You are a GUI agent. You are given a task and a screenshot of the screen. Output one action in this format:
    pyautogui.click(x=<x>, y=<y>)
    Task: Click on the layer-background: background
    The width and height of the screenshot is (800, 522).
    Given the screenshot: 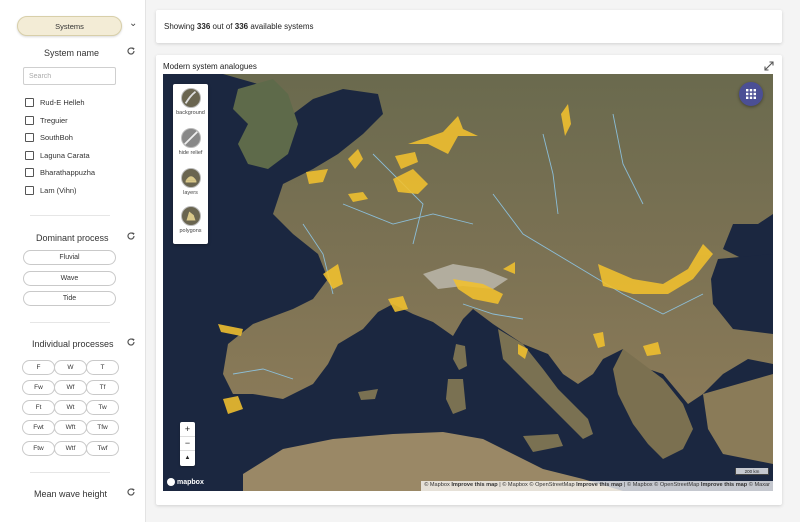 What is the action you would take?
    pyautogui.click(x=190, y=102)
    